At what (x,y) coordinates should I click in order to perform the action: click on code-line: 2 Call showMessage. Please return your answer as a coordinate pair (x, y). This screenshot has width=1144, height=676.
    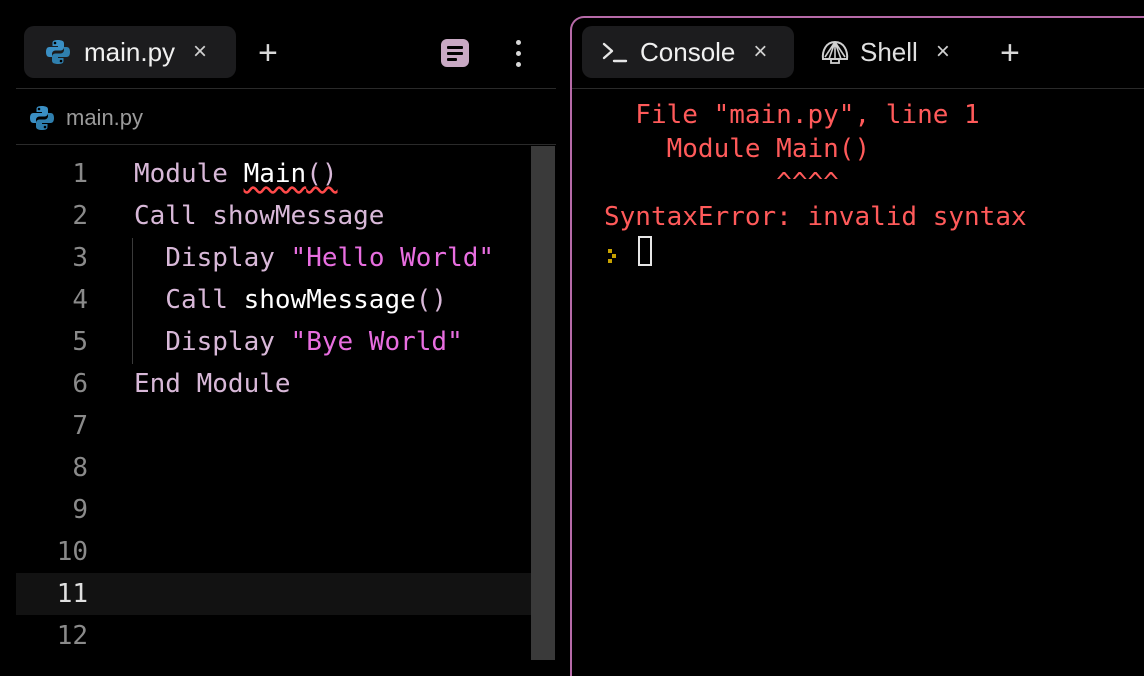
    Looking at the image, I should click on (273, 216).